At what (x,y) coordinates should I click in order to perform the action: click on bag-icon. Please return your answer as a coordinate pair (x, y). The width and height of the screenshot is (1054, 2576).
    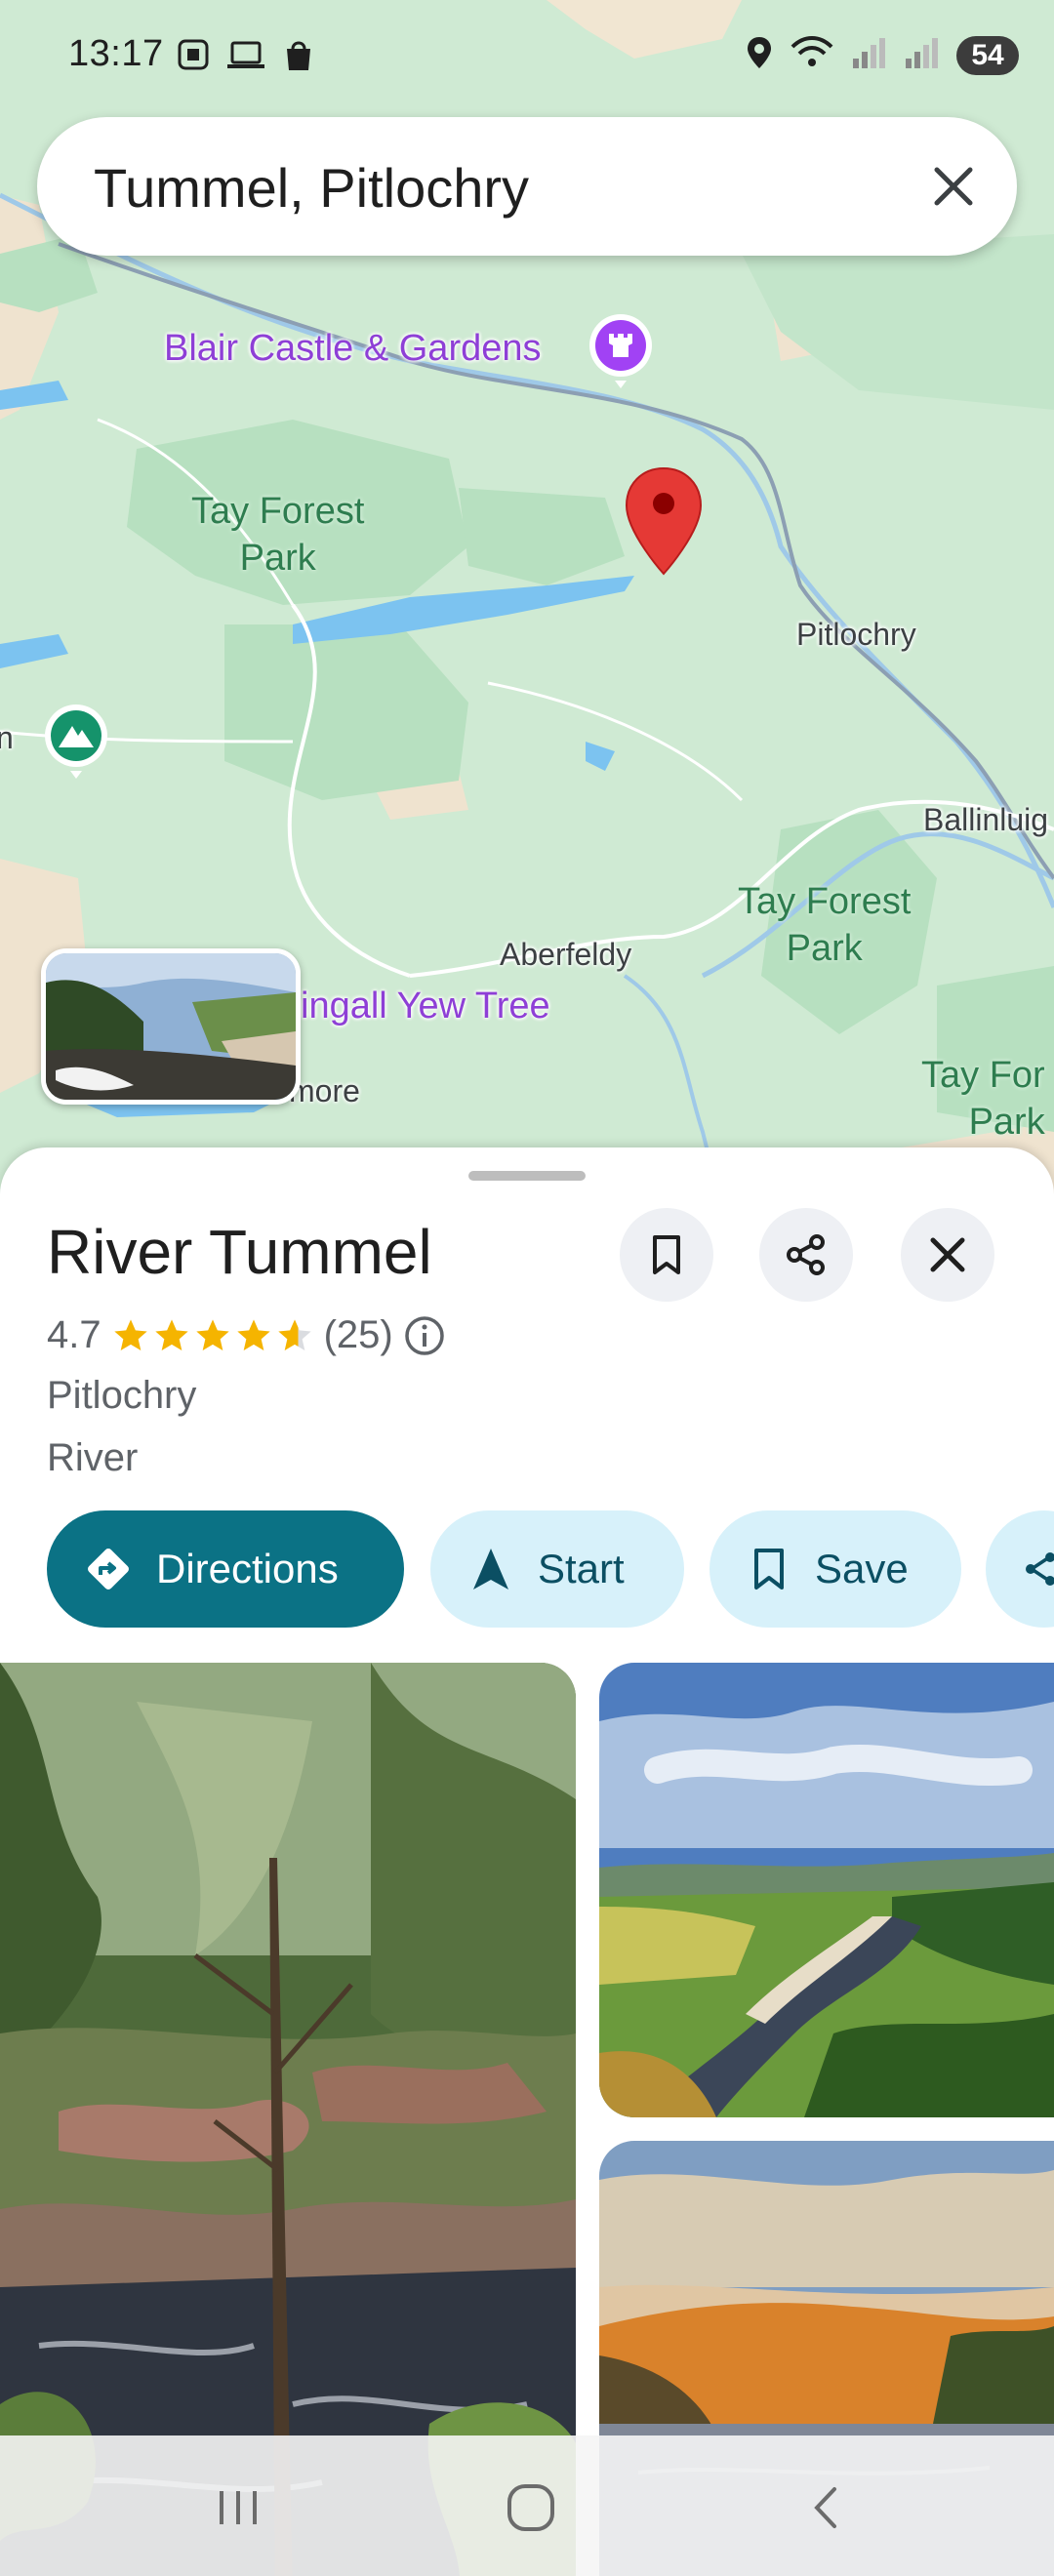
    Looking at the image, I should click on (298, 57).